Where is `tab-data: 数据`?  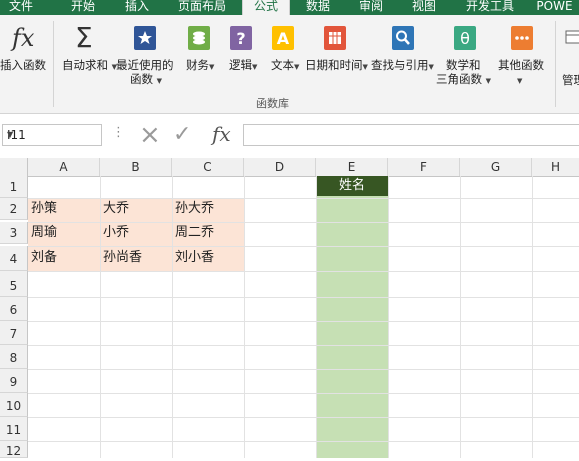 tab-data: 数据 is located at coordinates (318, 7).